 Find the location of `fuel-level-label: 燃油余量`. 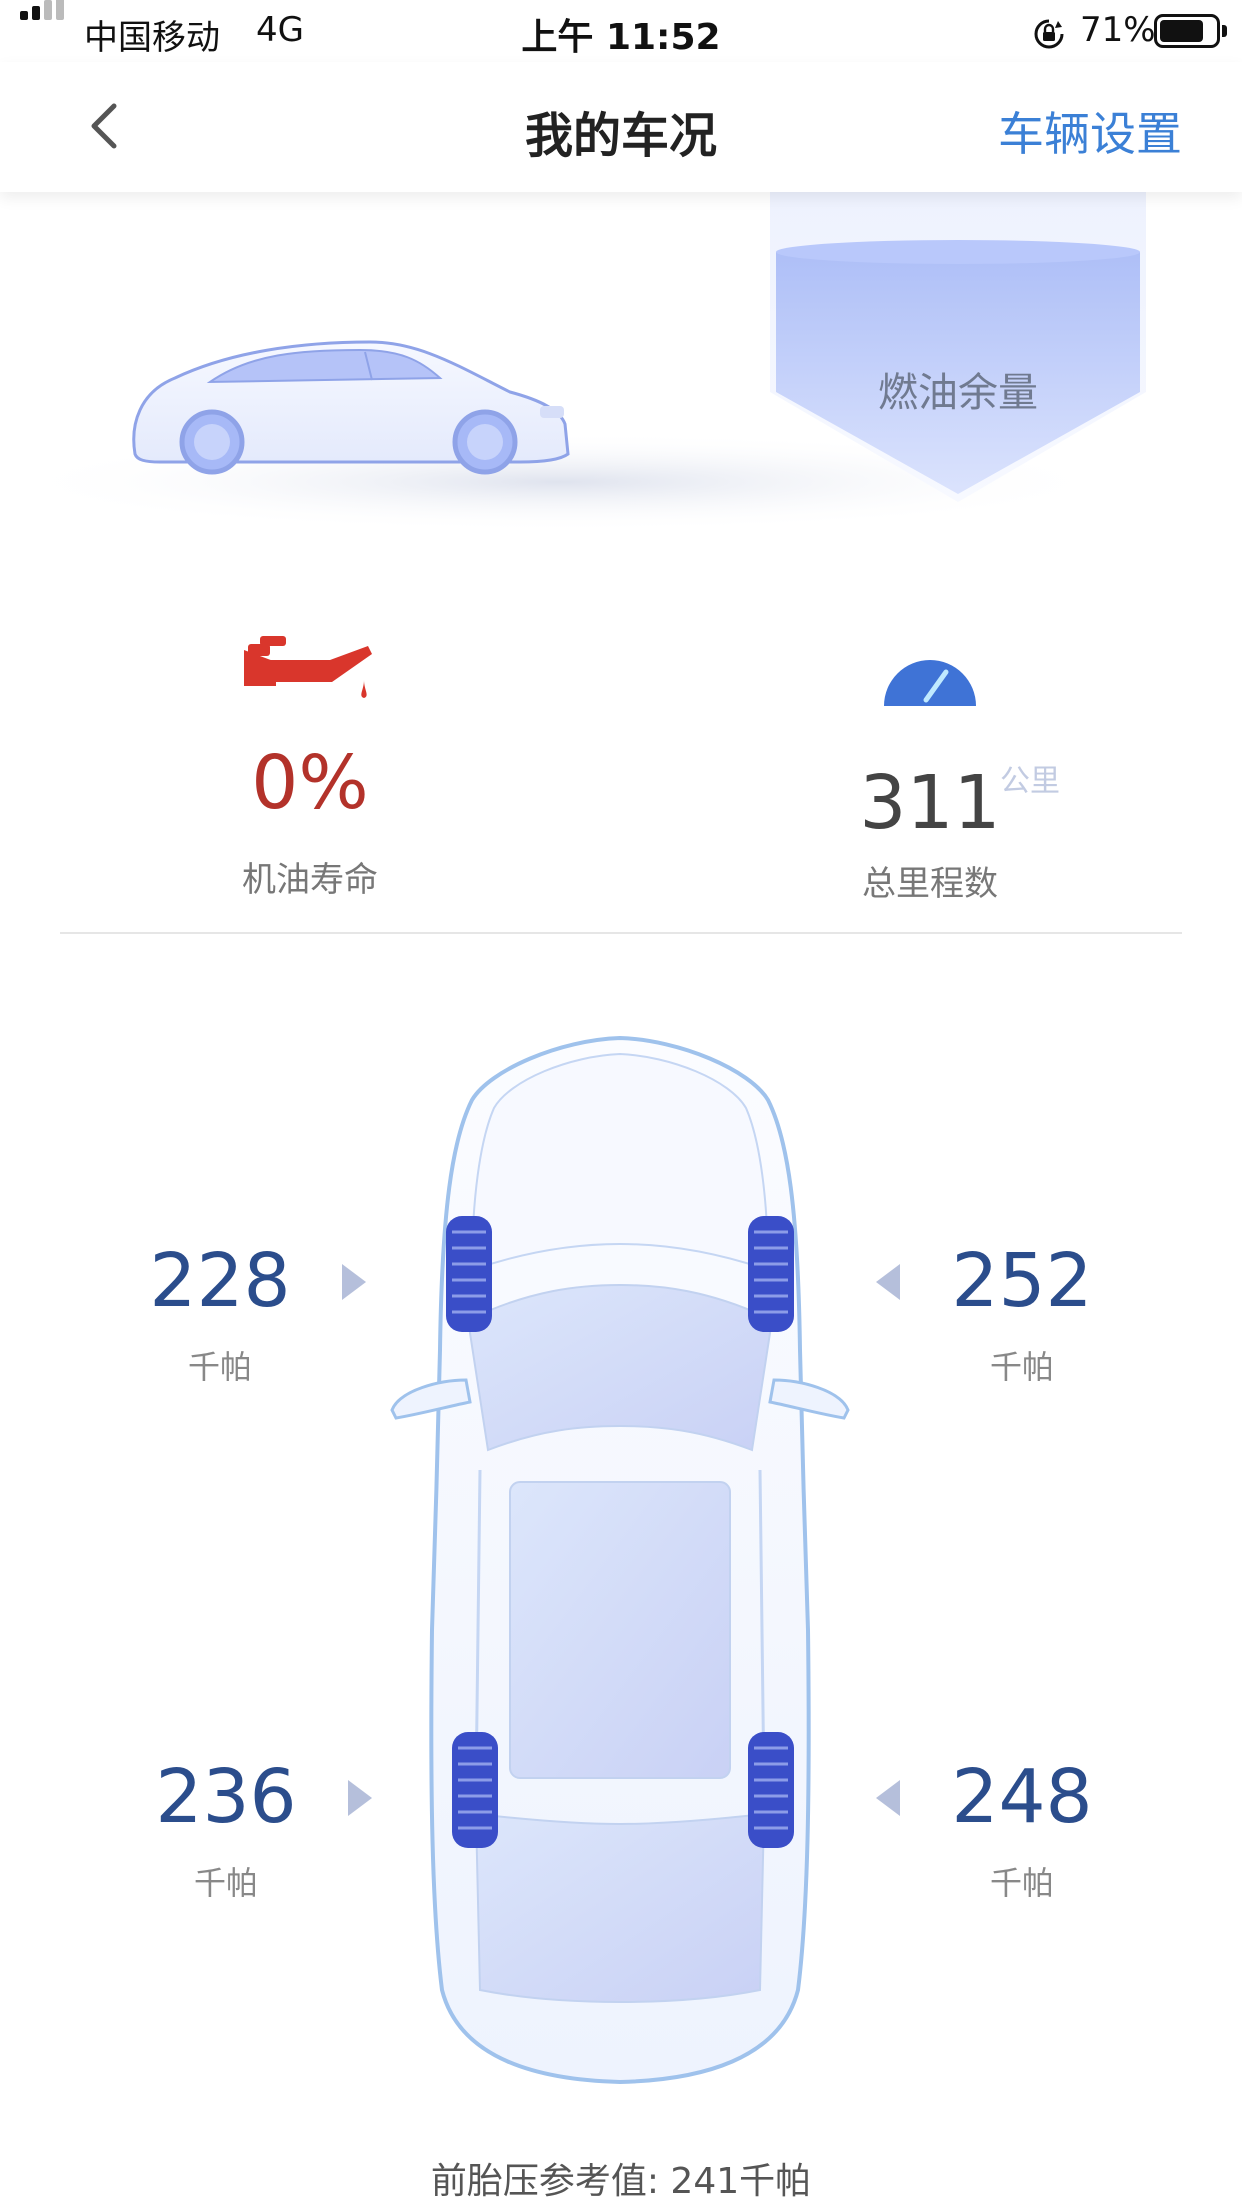

fuel-level-label: 燃油余量 is located at coordinates (958, 393).